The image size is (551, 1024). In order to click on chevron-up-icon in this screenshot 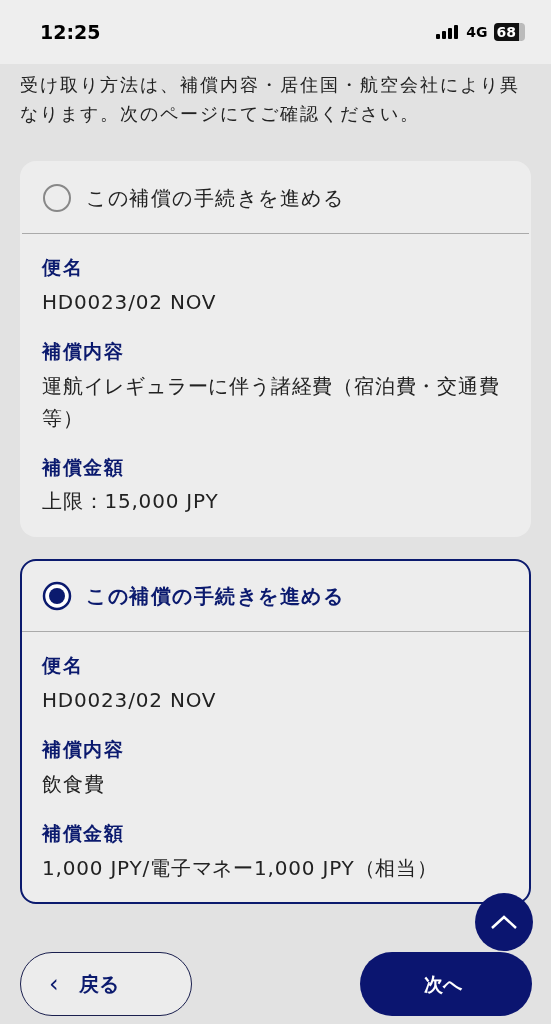, I will do `click(504, 922)`.